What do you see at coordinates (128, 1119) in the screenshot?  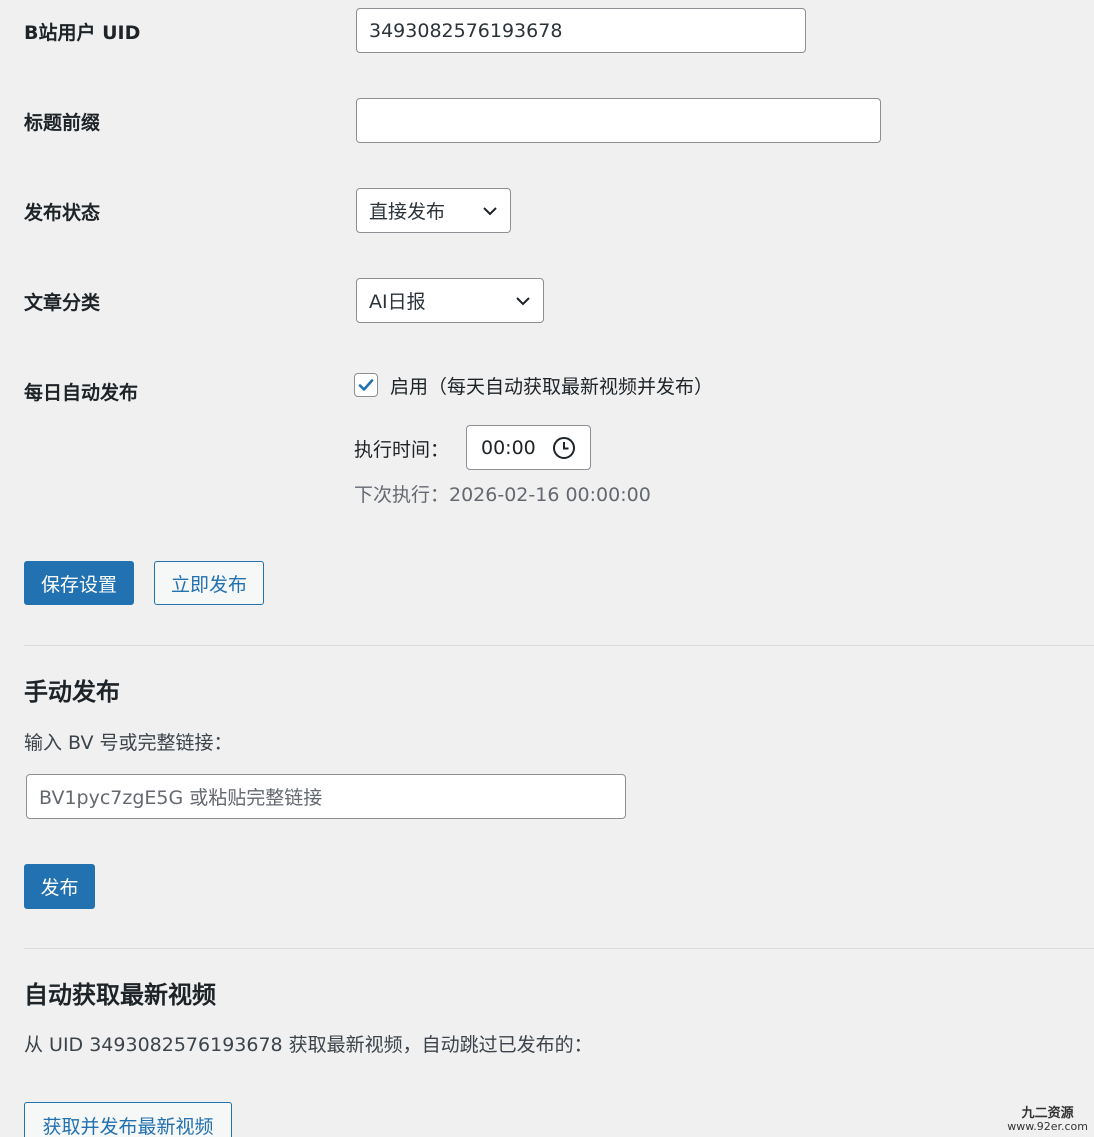 I see `fetch-and-publish-button: 获取并发布最新视频` at bounding box center [128, 1119].